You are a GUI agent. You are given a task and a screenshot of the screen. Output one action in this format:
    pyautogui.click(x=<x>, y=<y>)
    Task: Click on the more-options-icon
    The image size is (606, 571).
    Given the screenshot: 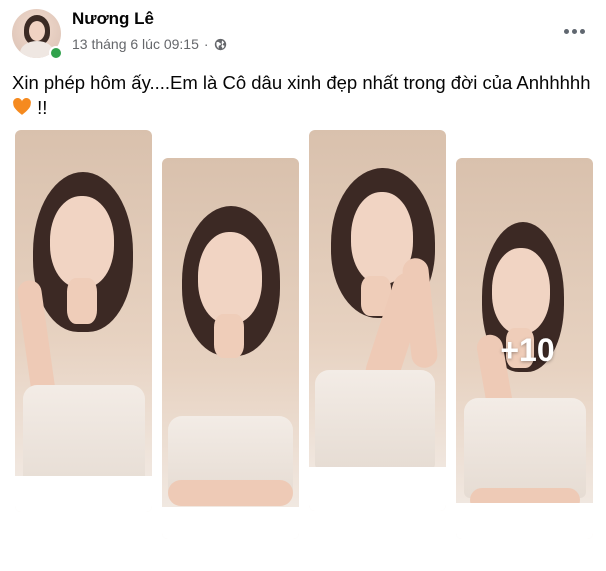 What is the action you would take?
    pyautogui.click(x=574, y=31)
    